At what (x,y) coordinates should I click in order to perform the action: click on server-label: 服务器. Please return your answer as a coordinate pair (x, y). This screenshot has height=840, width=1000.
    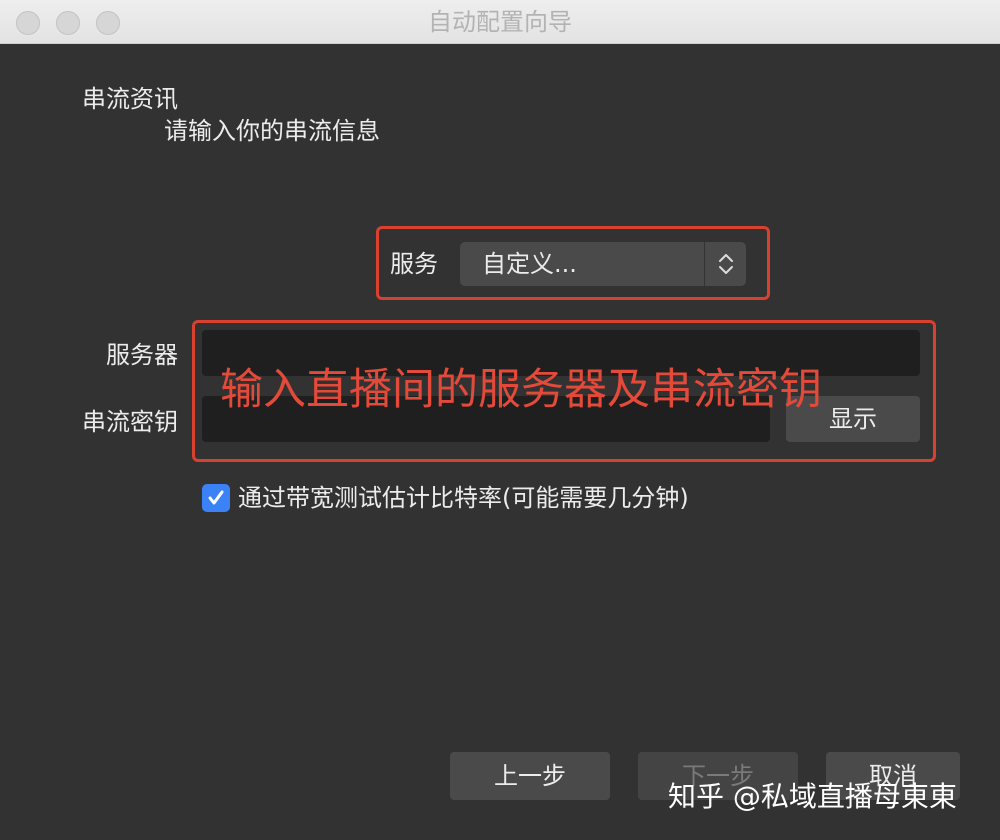
    Looking at the image, I should click on (142, 355).